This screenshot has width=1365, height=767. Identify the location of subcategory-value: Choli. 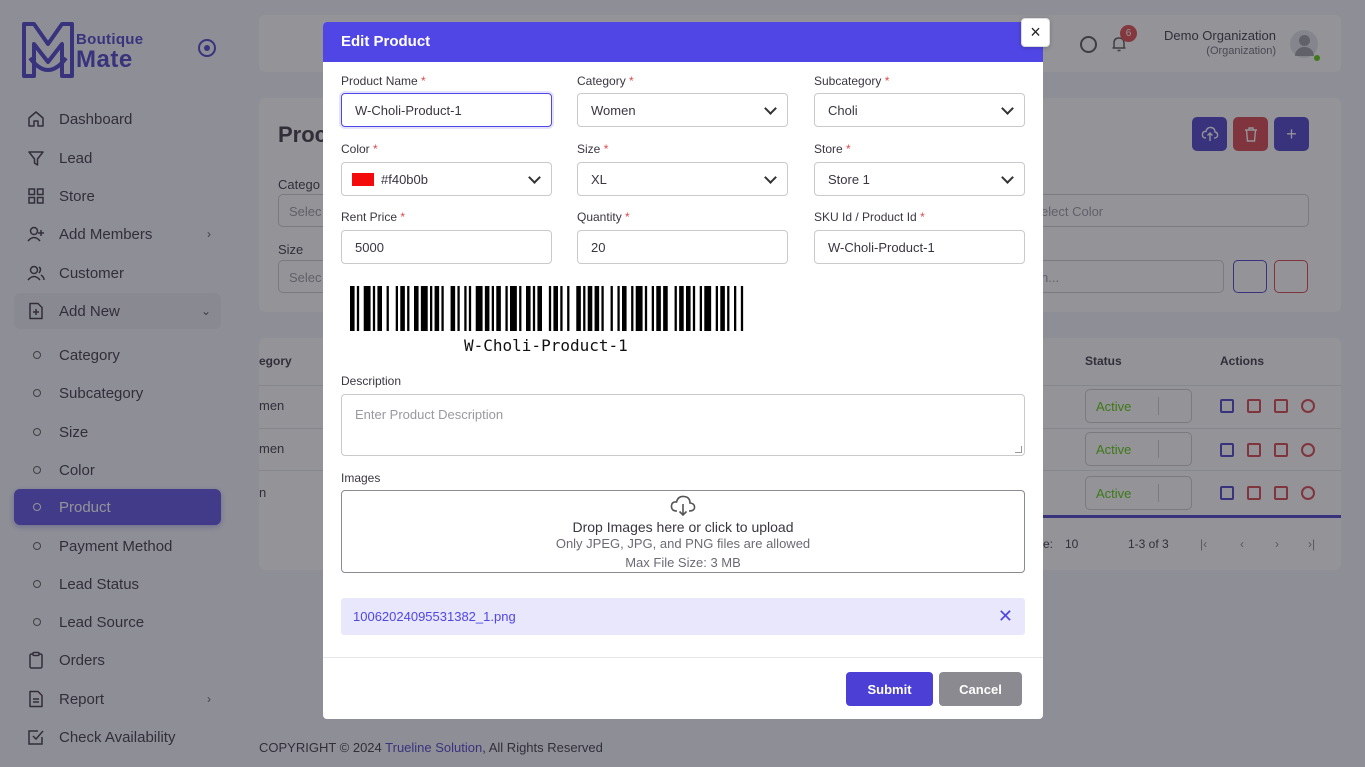
(843, 110).